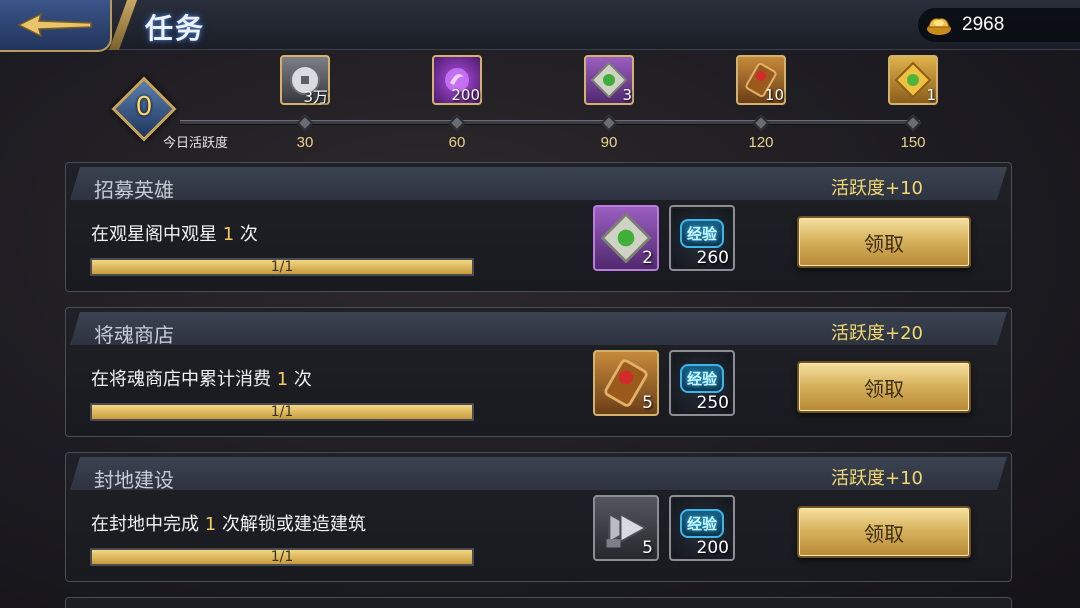 This screenshot has height=608, width=1080. Describe the element at coordinates (702, 528) in the screenshot. I see `exp-reward: 经验 200` at that location.